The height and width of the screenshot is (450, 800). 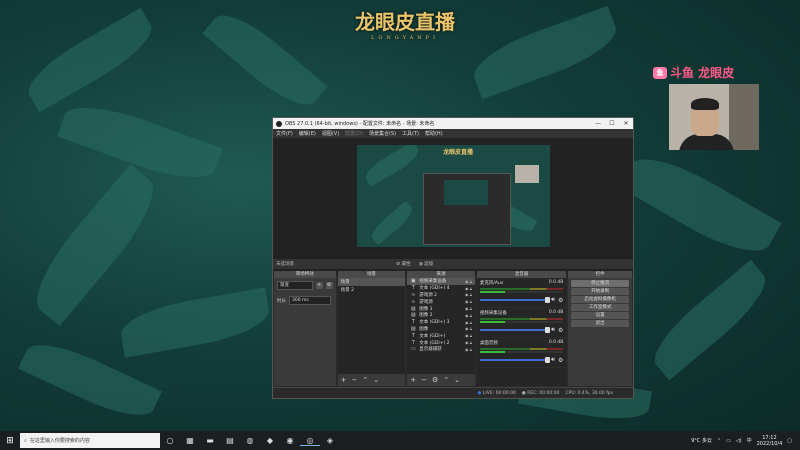 I want to click on control-button: 设置, so click(x=600, y=315).